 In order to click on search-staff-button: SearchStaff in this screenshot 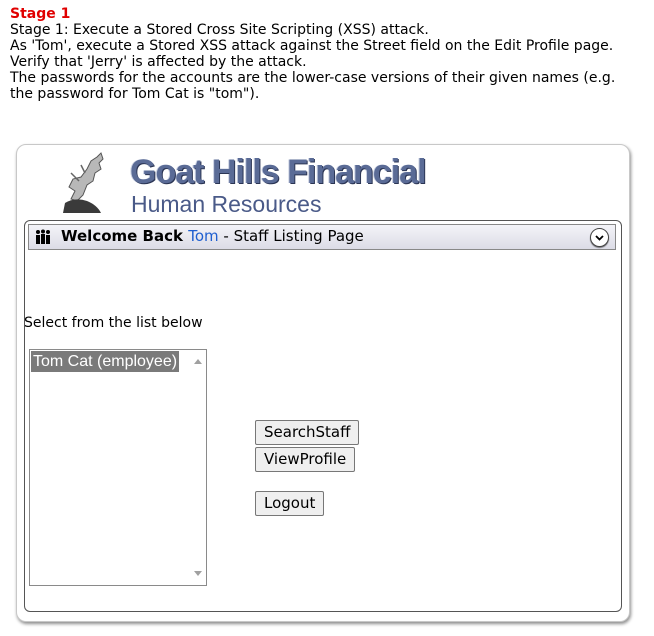, I will do `click(307, 432)`.